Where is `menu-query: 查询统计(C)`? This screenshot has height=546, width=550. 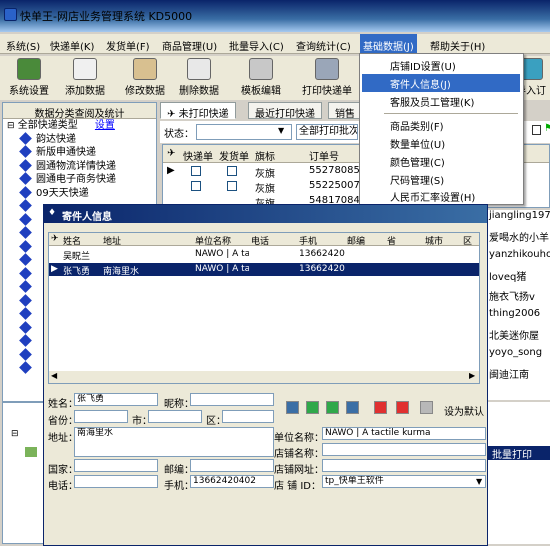 menu-query: 查询统计(C) is located at coordinates (323, 45).